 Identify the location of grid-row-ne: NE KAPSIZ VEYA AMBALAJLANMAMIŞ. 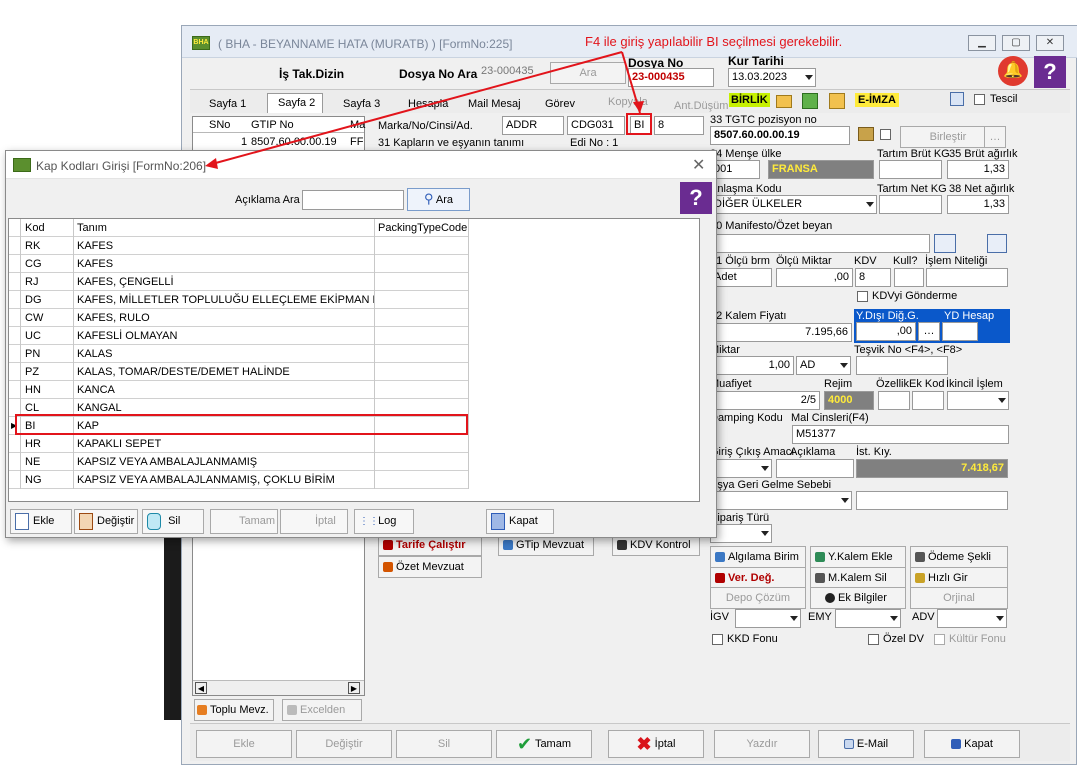
(239, 462).